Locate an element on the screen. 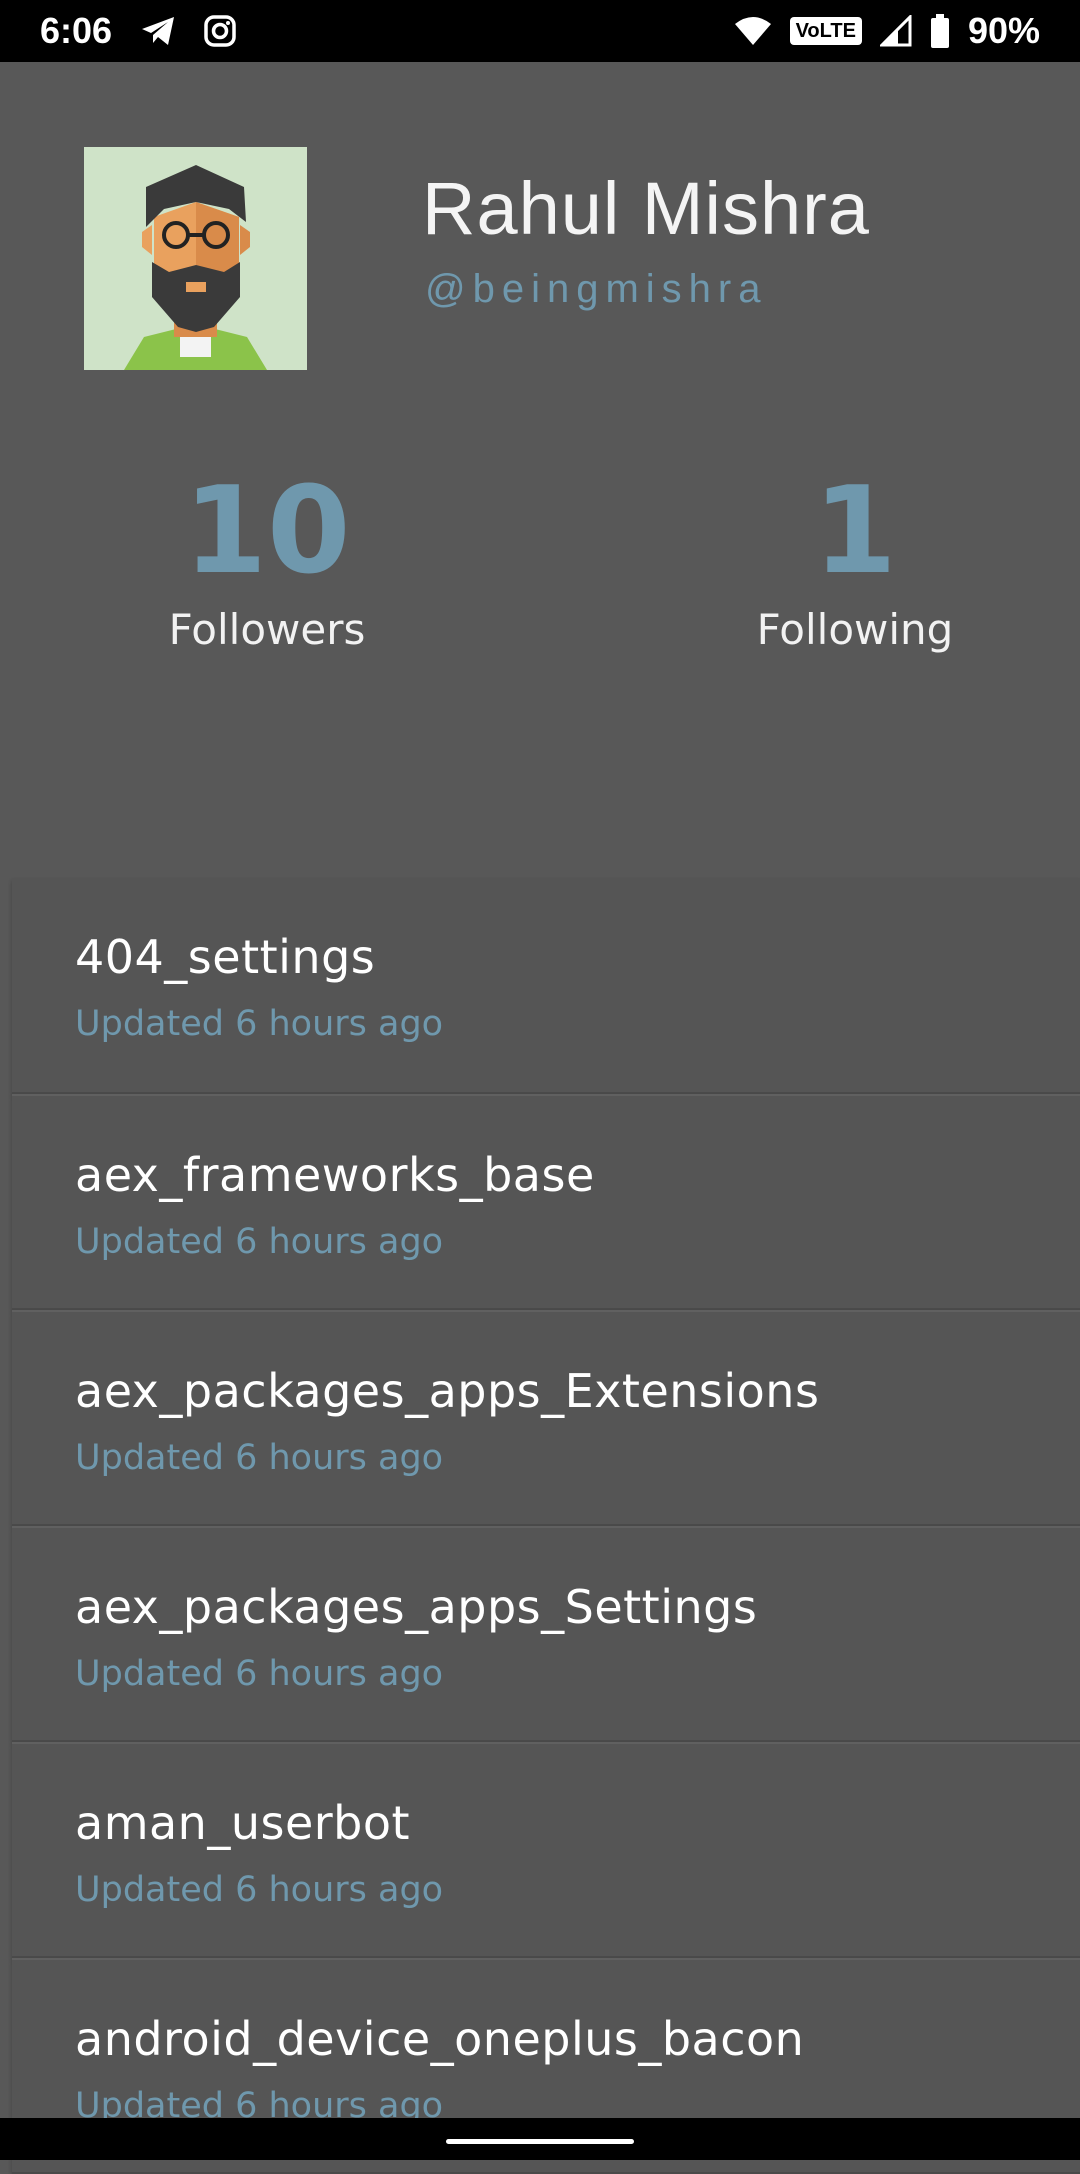 This screenshot has width=1080, height=2174. status-right: VoLTE 90% is located at coordinates (887, 31).